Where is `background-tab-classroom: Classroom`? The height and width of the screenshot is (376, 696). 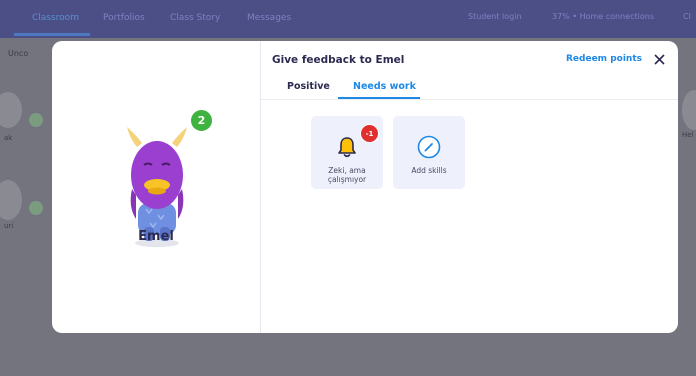 background-tab-classroom: Classroom is located at coordinates (55, 18).